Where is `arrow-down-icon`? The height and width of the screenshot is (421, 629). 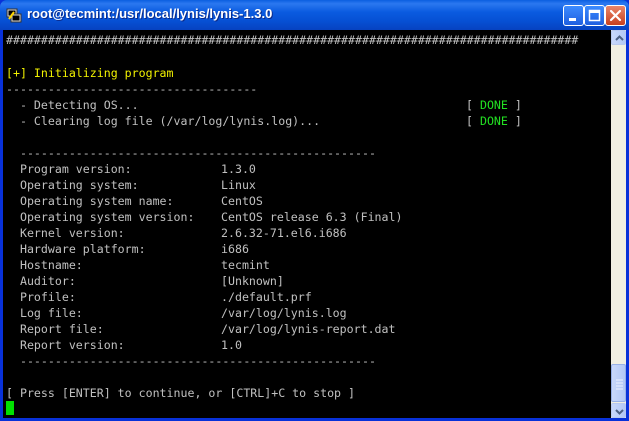 arrow-down-icon is located at coordinates (619, 412).